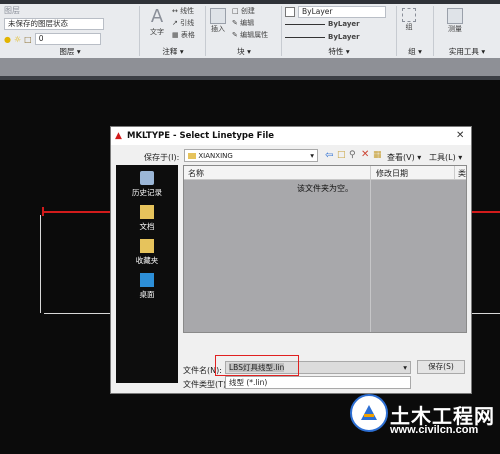  Describe the element at coordinates (67, 39) in the screenshot. I see `layer-current-combo: 0` at that location.